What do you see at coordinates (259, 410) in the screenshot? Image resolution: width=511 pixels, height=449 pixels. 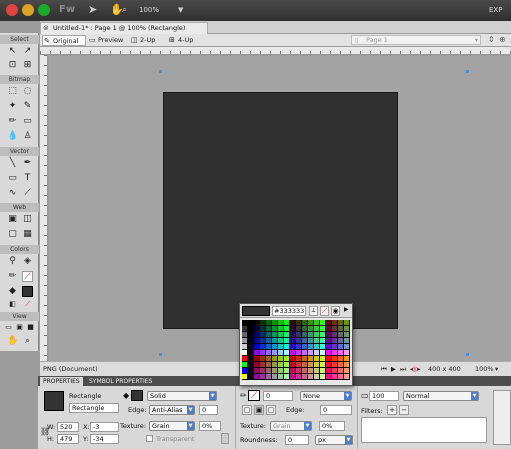 I see `stroke-center-icon: ▣` at bounding box center [259, 410].